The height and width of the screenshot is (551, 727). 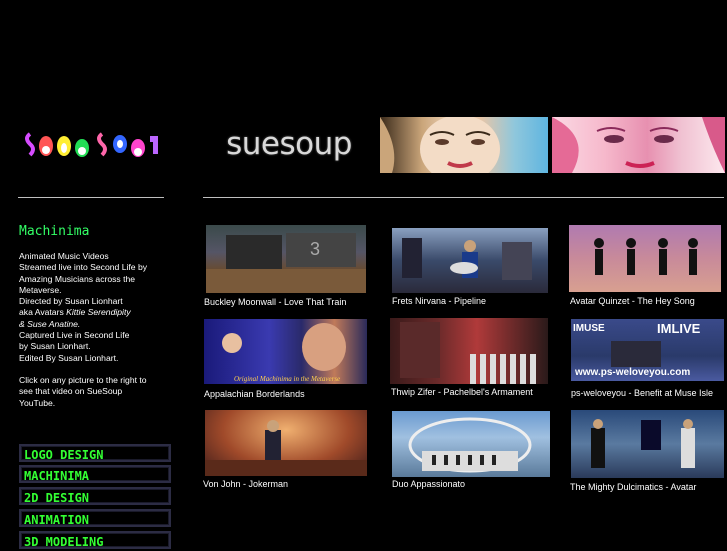 What do you see at coordinates (95, 518) in the screenshot?
I see `nav-animation: ANIMATION` at bounding box center [95, 518].